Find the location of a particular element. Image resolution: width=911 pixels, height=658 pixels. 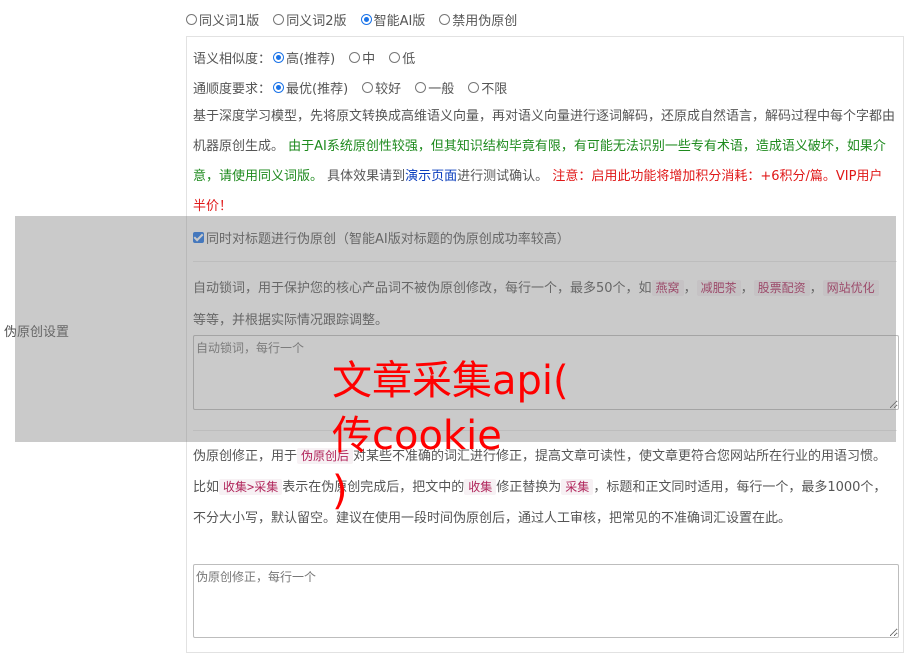

example-tag: 伪原创后 is located at coordinates (325, 456).